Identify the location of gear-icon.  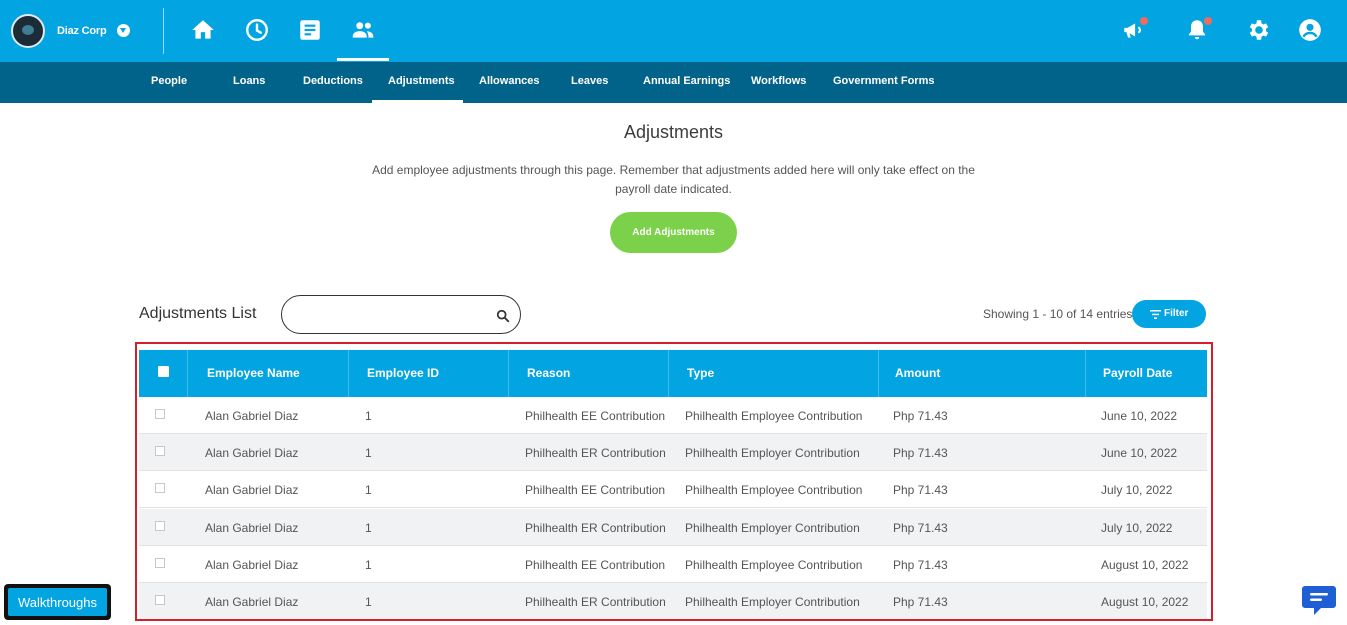
(1259, 30).